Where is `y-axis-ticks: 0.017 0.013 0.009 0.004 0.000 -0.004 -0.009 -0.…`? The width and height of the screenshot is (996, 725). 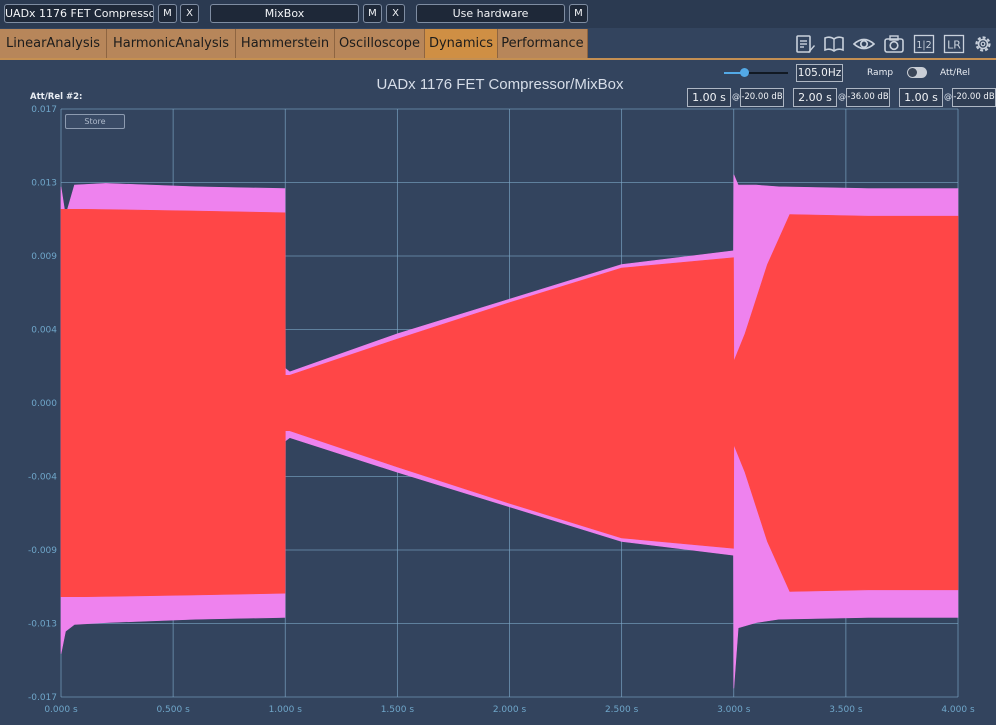
y-axis-ticks: 0.017 0.013 0.009 0.004 0.000 -0.004 -0.009 -0.… is located at coordinates (42, 404).